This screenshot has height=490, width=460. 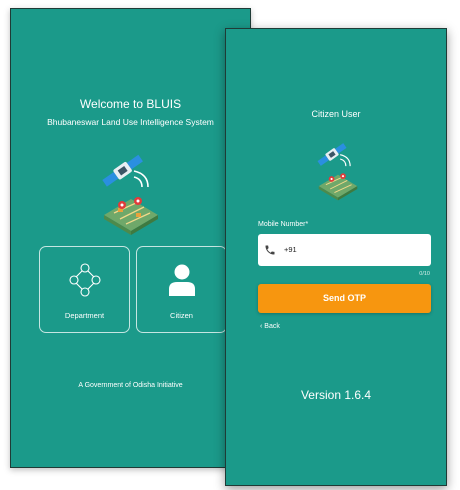 What do you see at coordinates (344, 250) in the screenshot?
I see `mobile-number-field: +91` at bounding box center [344, 250].